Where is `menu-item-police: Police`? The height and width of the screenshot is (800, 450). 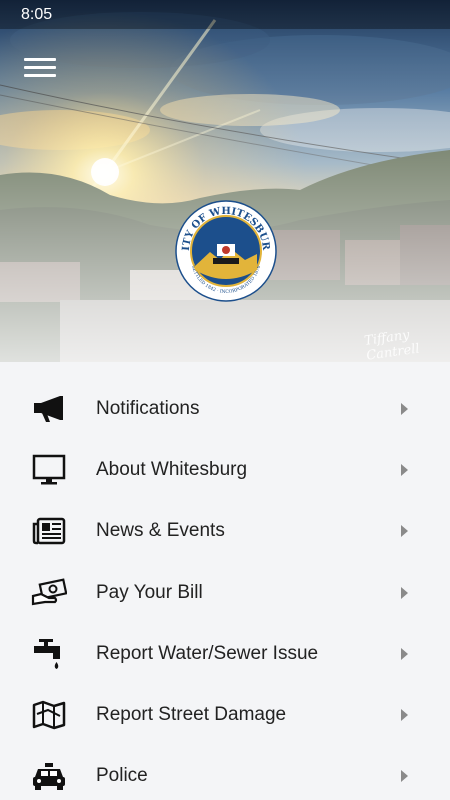 menu-item-police: Police is located at coordinates (225, 773).